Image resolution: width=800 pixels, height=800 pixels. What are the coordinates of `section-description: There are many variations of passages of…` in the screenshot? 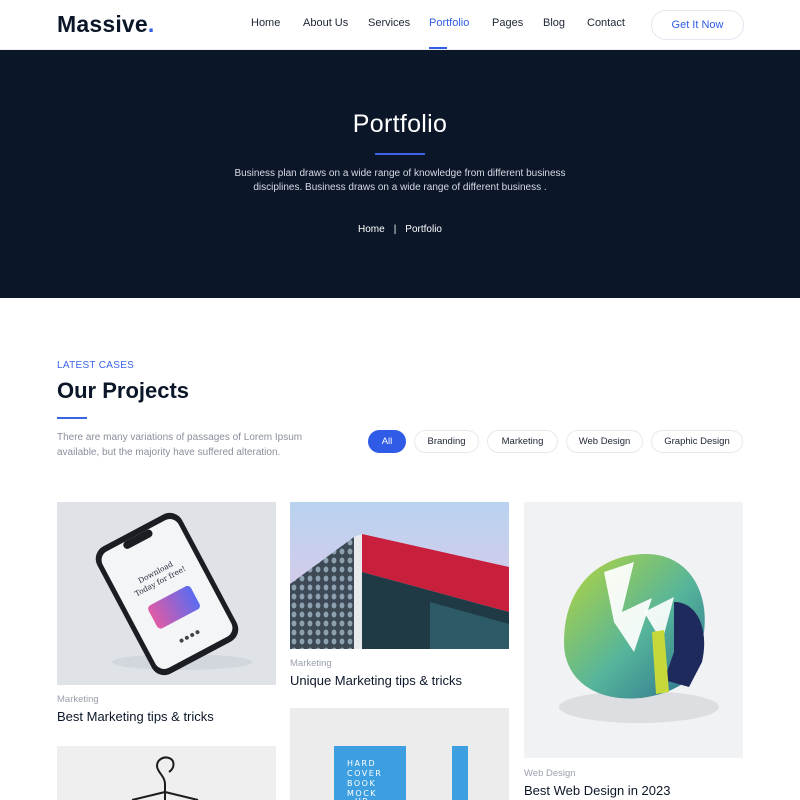 It's located at (180, 445).